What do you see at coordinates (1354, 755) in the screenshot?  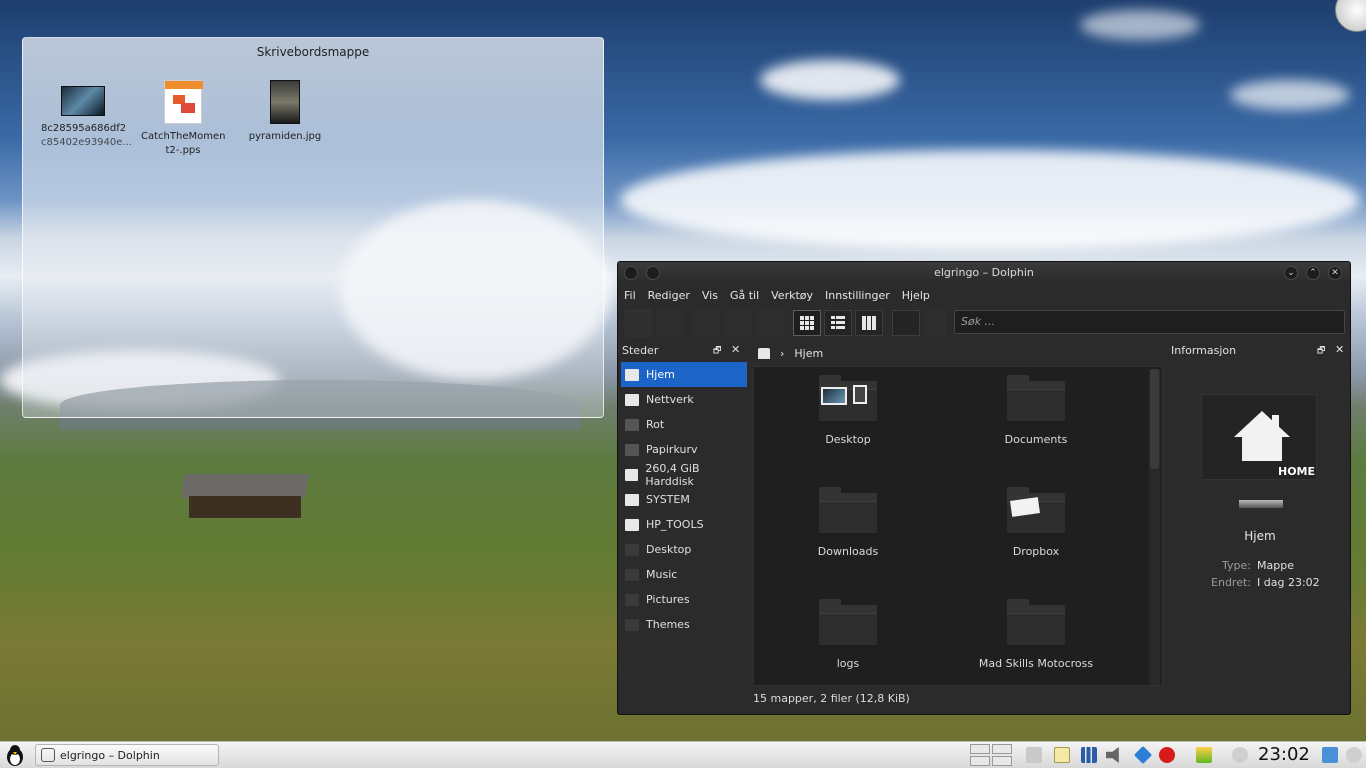 I see `panel-toolbox-icon` at bounding box center [1354, 755].